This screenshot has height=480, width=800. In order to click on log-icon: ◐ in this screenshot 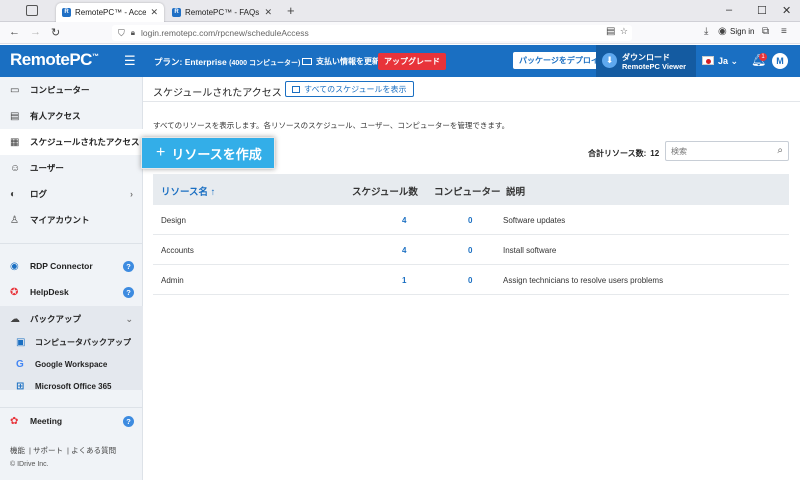, I will do `click(13, 194)`.